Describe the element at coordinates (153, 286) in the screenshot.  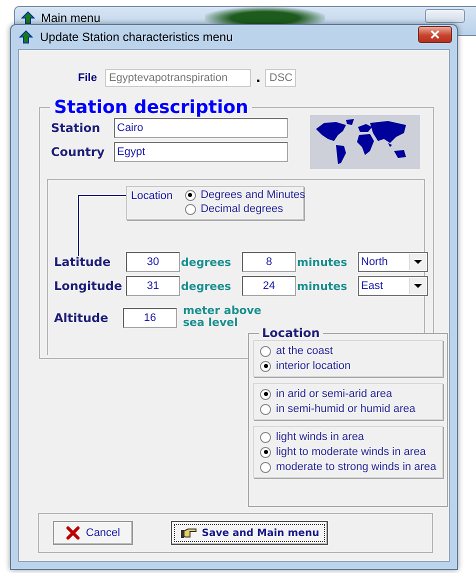
I see `degrees-field: 31` at that location.